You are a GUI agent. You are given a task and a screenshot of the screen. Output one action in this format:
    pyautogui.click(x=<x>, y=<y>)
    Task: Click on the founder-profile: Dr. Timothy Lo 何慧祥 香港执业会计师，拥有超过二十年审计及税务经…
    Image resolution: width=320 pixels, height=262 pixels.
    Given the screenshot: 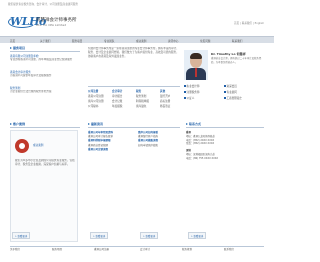 What is the action you would take?
    pyautogui.click(x=225, y=83)
    